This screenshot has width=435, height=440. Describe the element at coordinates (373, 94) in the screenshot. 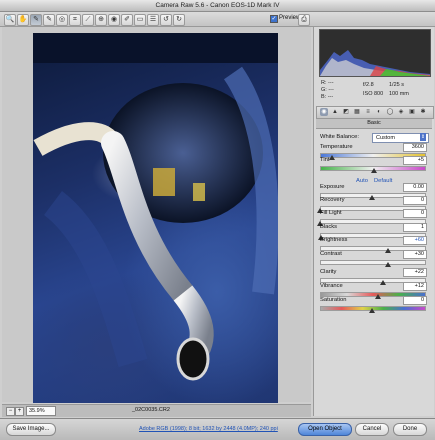

I see `iso: ISO 800` at that location.